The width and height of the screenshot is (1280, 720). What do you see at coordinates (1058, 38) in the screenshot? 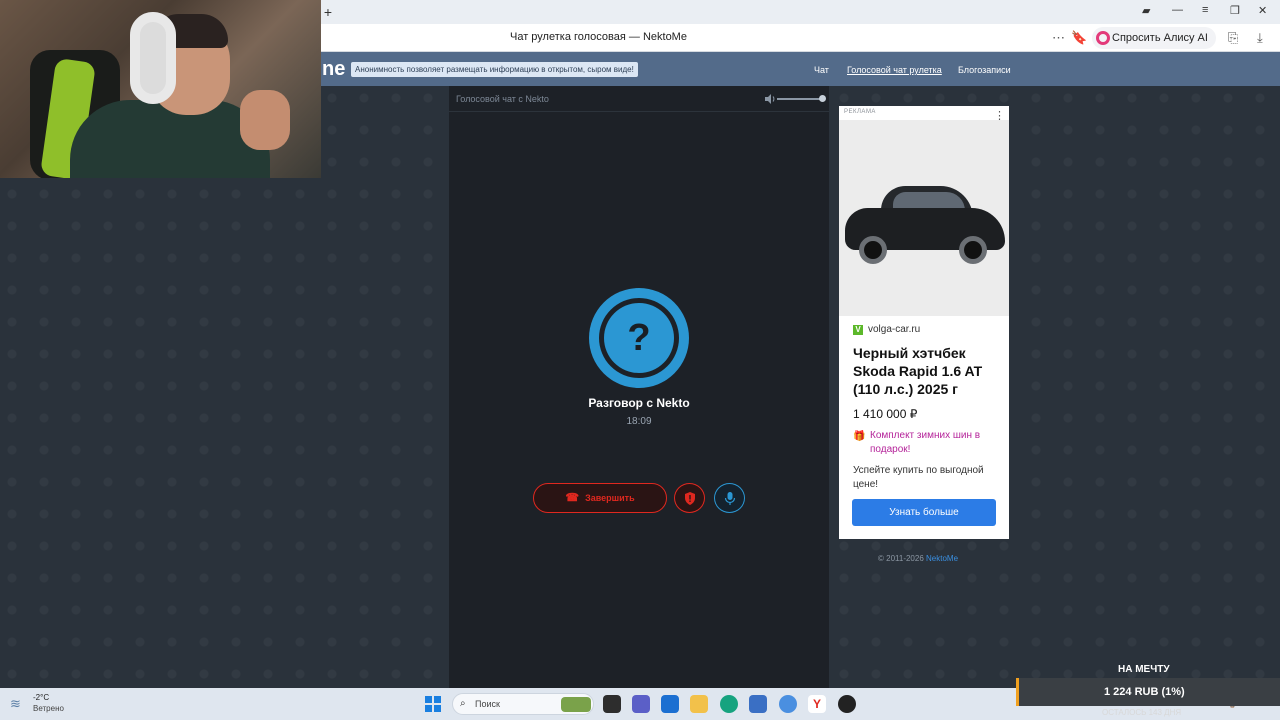
I see `more-icon: ⋯` at bounding box center [1058, 38].